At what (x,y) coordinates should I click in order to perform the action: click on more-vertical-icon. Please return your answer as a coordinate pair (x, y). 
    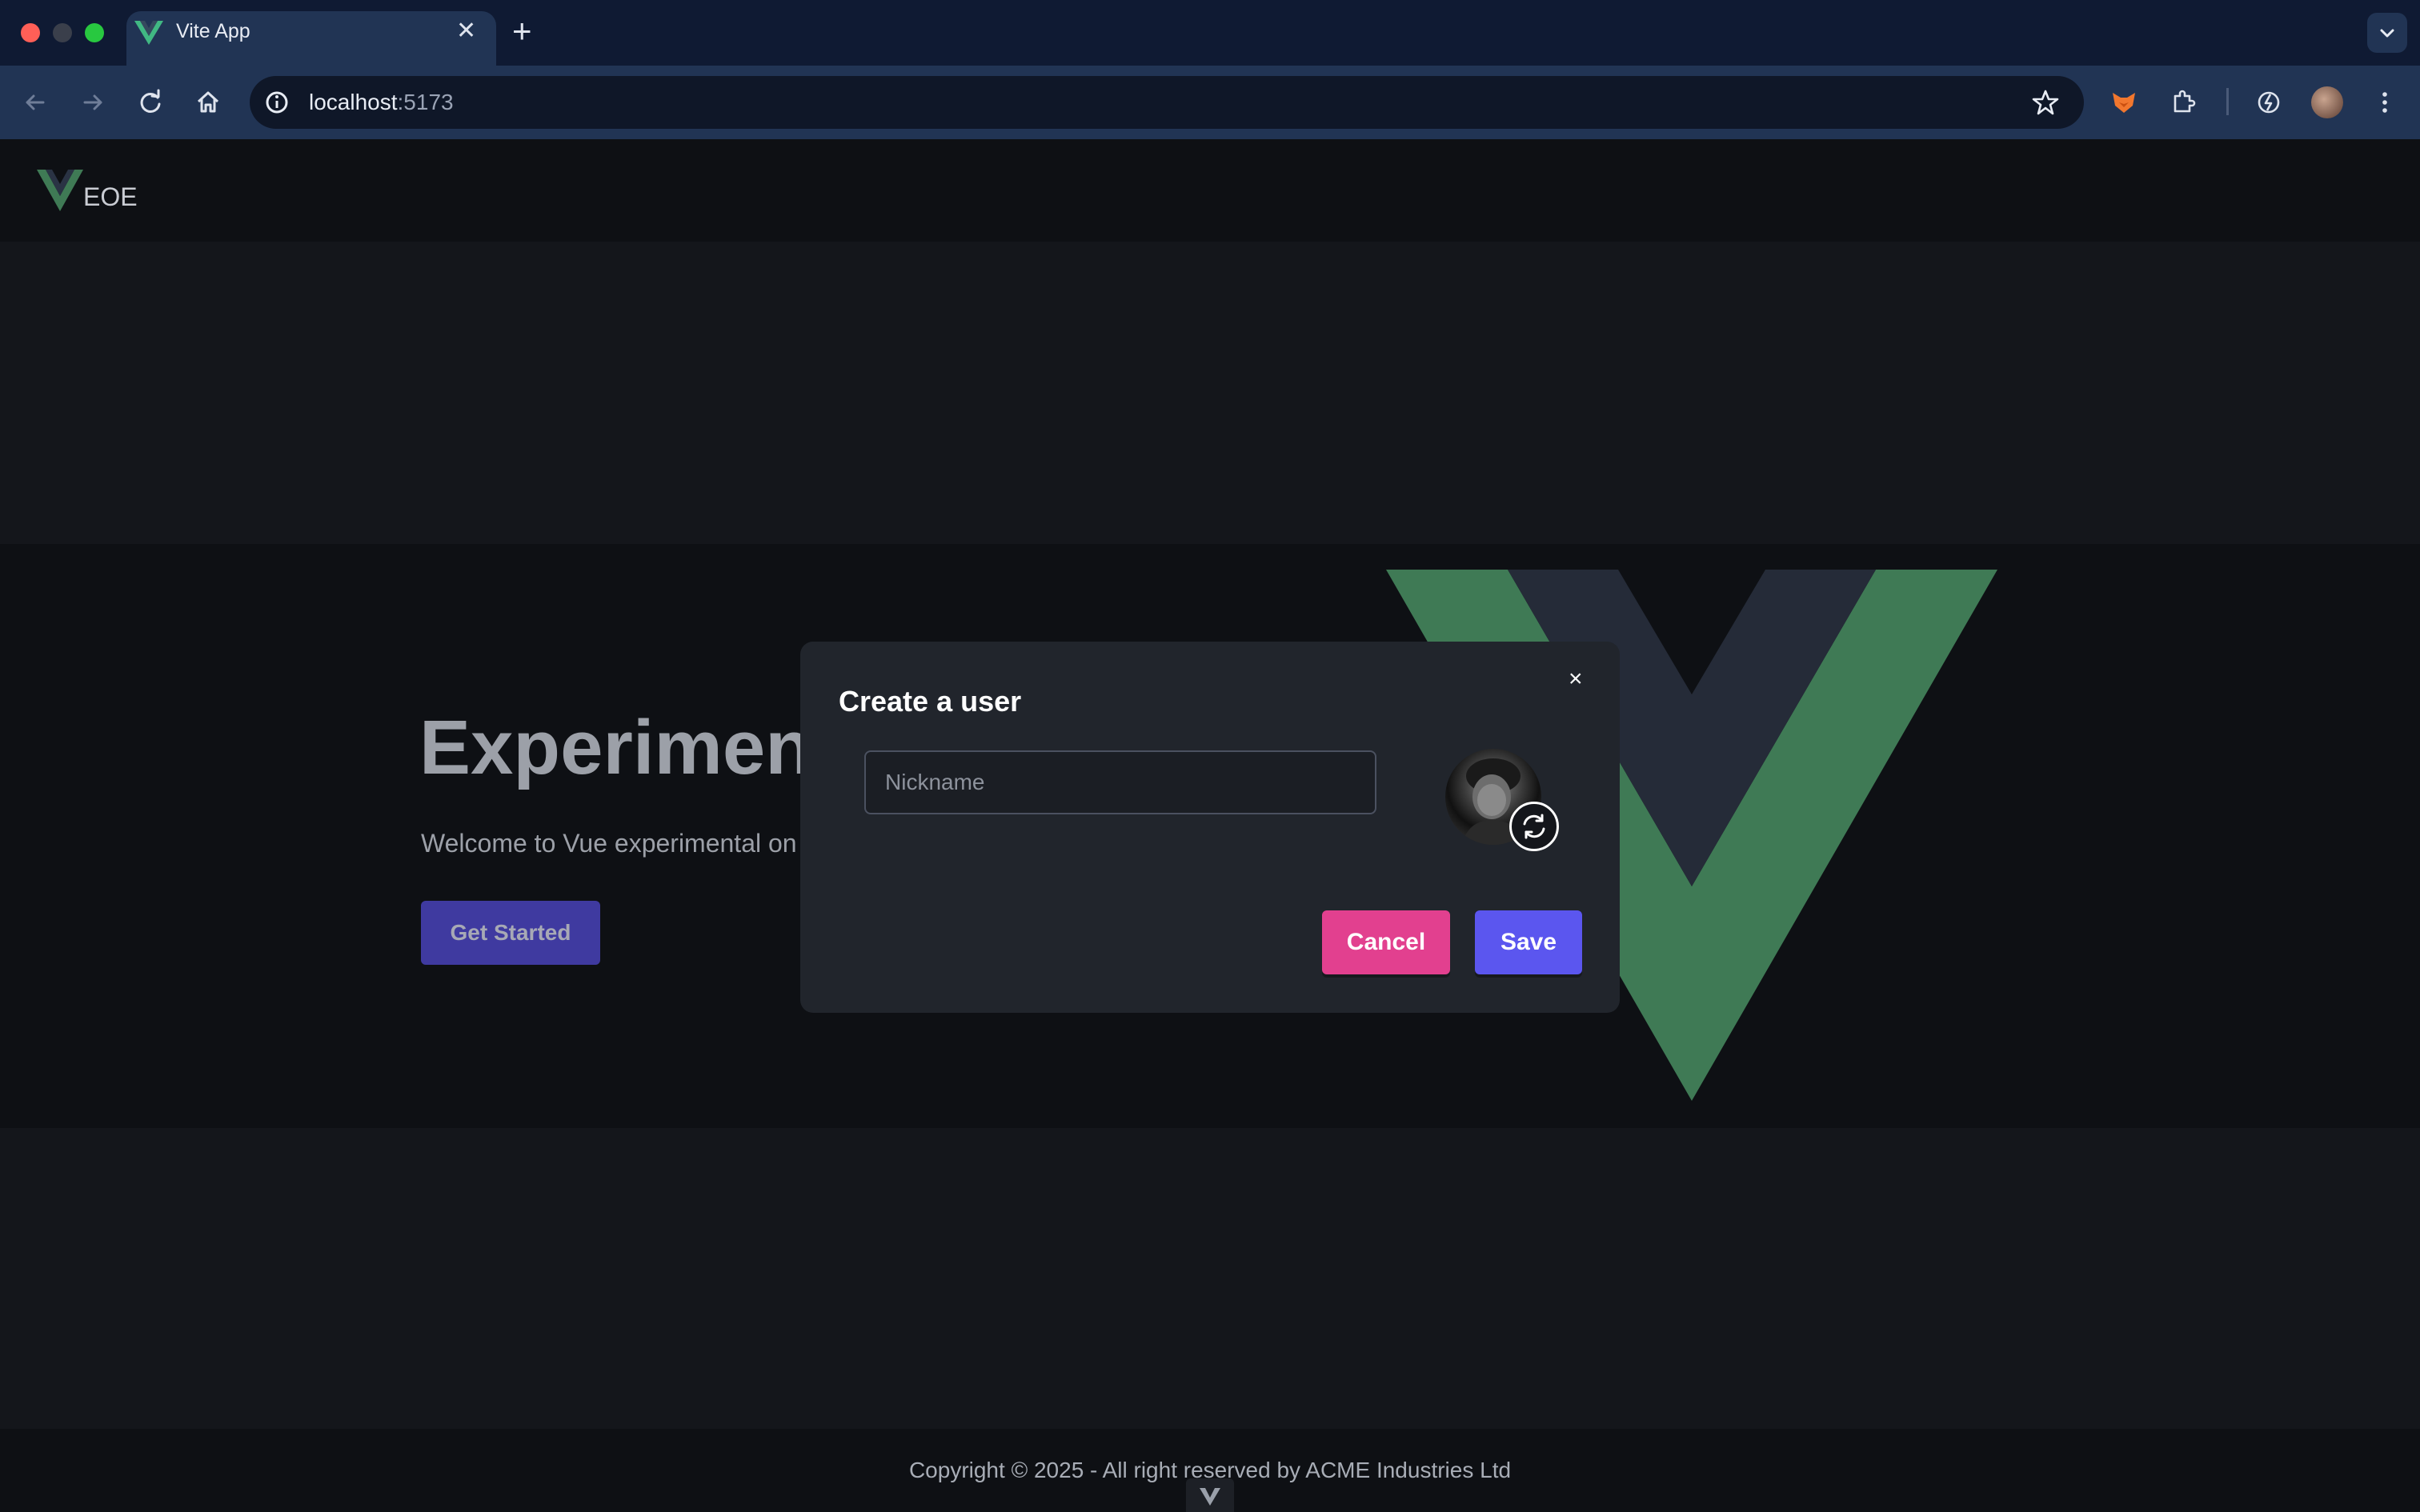
    Looking at the image, I should click on (2384, 102).